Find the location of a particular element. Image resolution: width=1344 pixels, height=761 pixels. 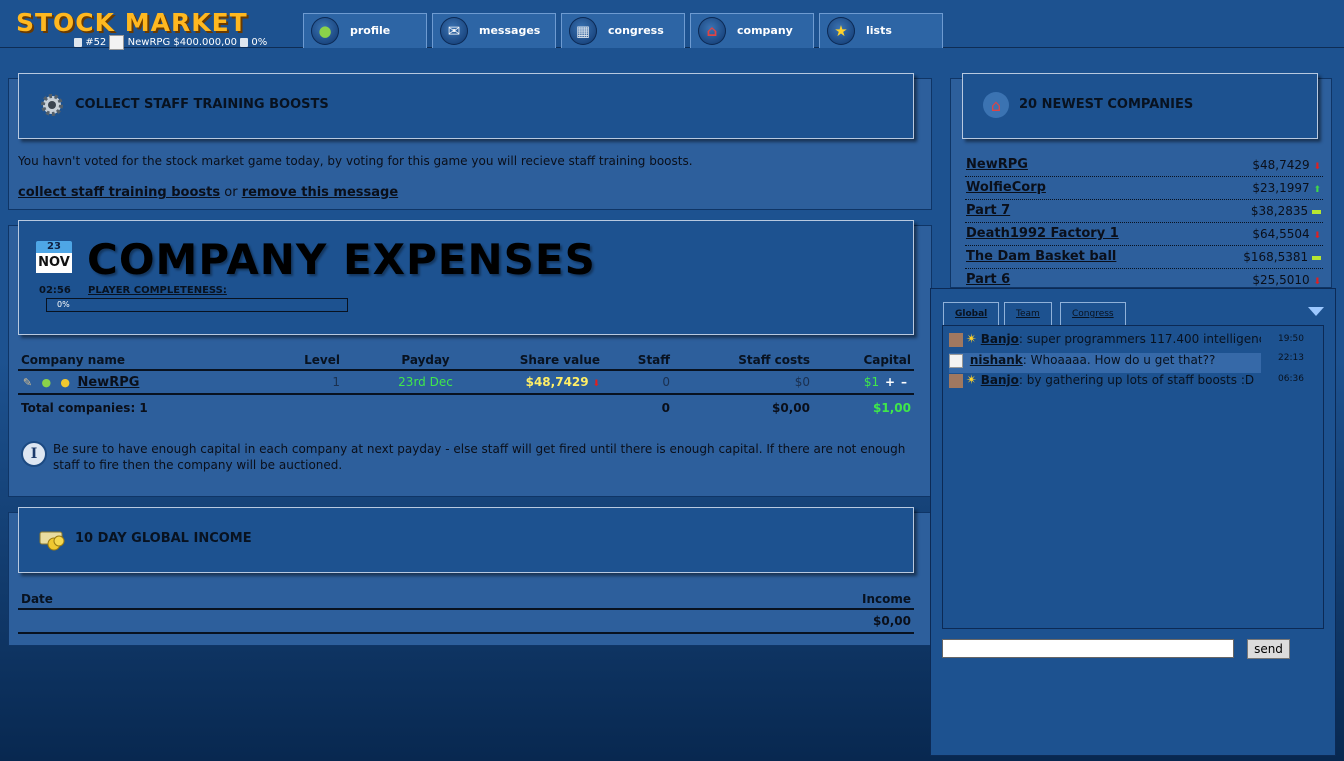

flat-trend-icon is located at coordinates (1316, 257).